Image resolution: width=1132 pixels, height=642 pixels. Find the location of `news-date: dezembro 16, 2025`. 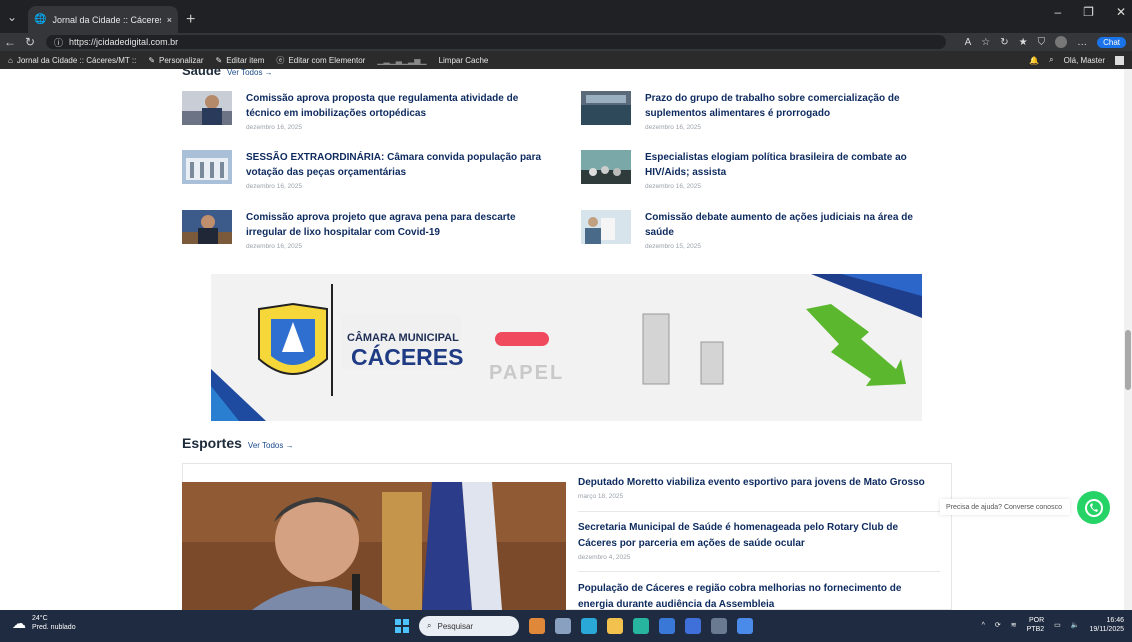

news-date: dezembro 16, 2025 is located at coordinates (274, 186).